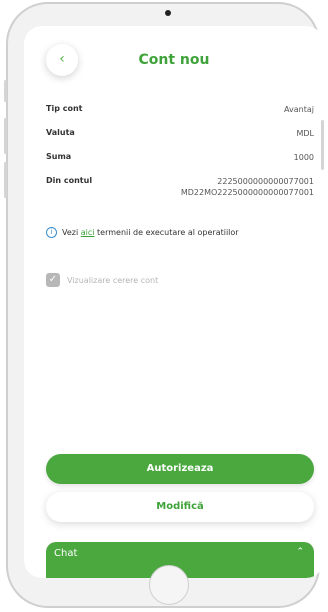  Describe the element at coordinates (70, 232) in the screenshot. I see `terms-prefix: Vezi` at that location.